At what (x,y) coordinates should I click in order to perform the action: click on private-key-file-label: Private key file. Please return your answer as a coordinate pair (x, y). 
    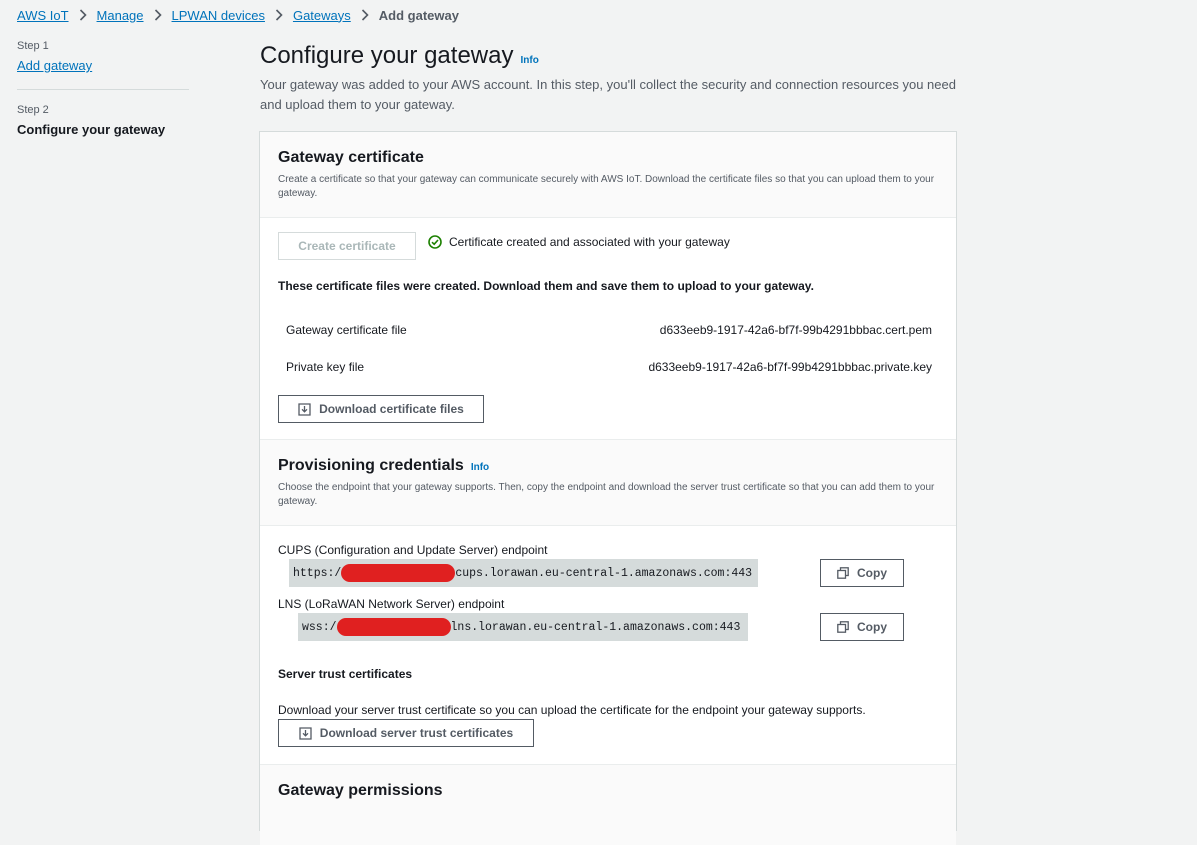
    Looking at the image, I should click on (325, 367).